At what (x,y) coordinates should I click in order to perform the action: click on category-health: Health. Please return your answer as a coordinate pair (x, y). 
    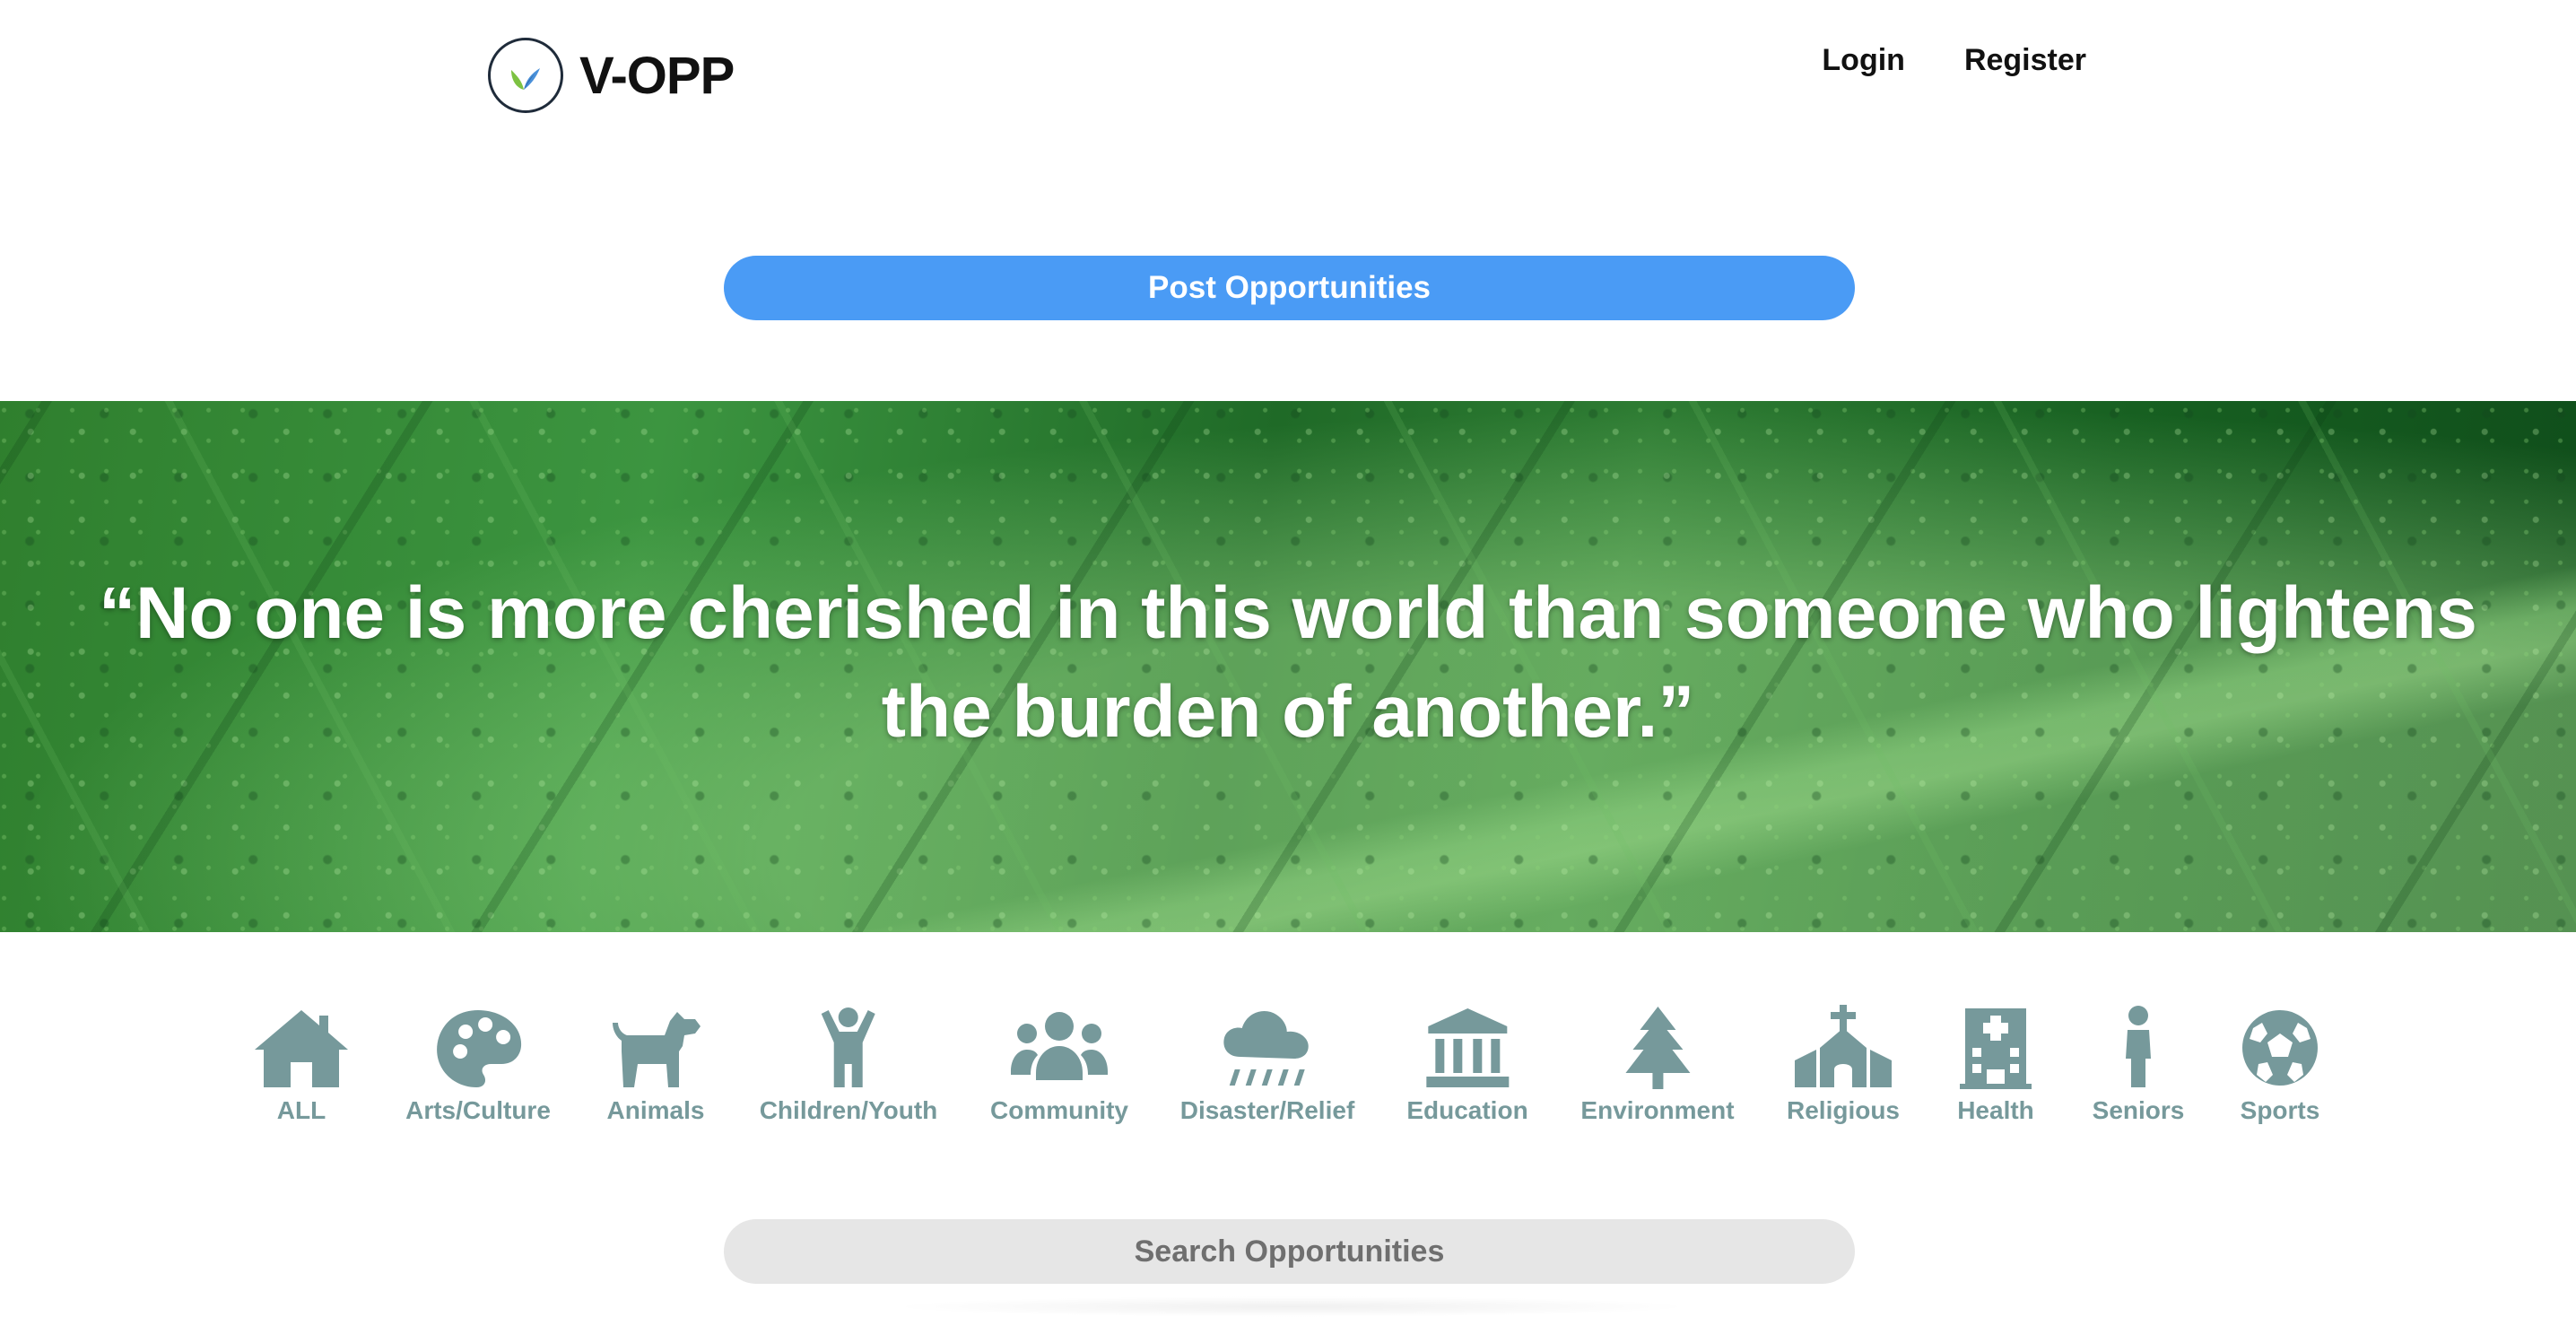
    Looking at the image, I should click on (1995, 1065).